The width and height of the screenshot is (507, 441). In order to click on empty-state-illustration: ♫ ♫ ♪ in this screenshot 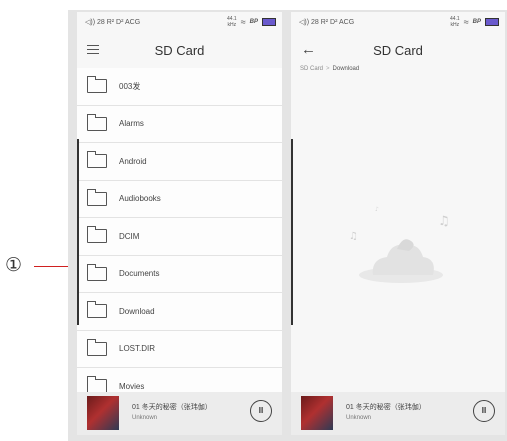, I will do `click(399, 244)`.